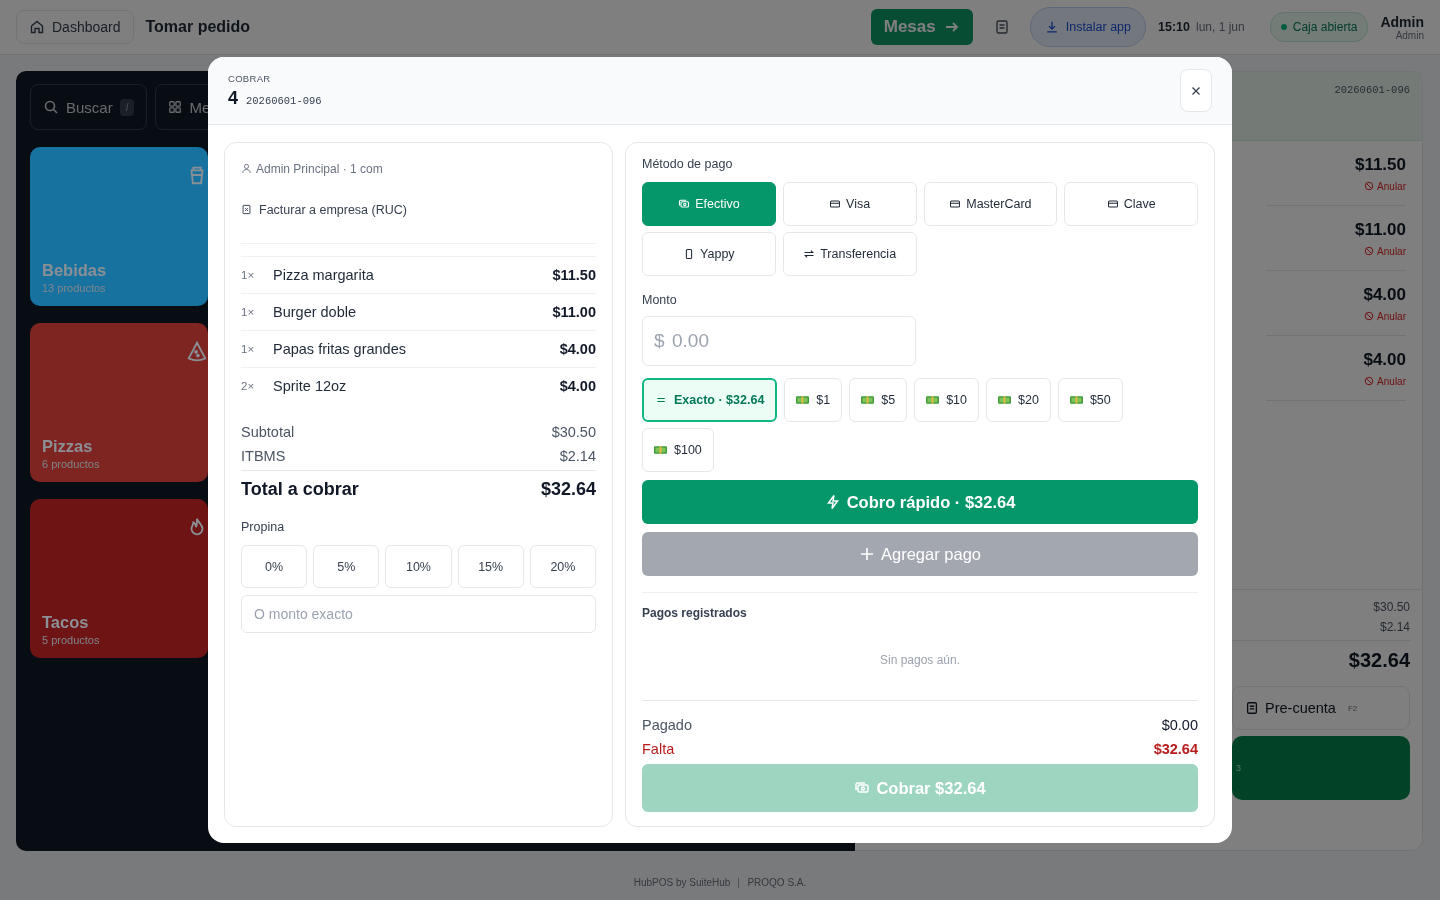 Image resolution: width=1440 pixels, height=900 pixels. What do you see at coordinates (920, 660) in the screenshot?
I see `empty-payments-text: Sin pagos aún.` at bounding box center [920, 660].